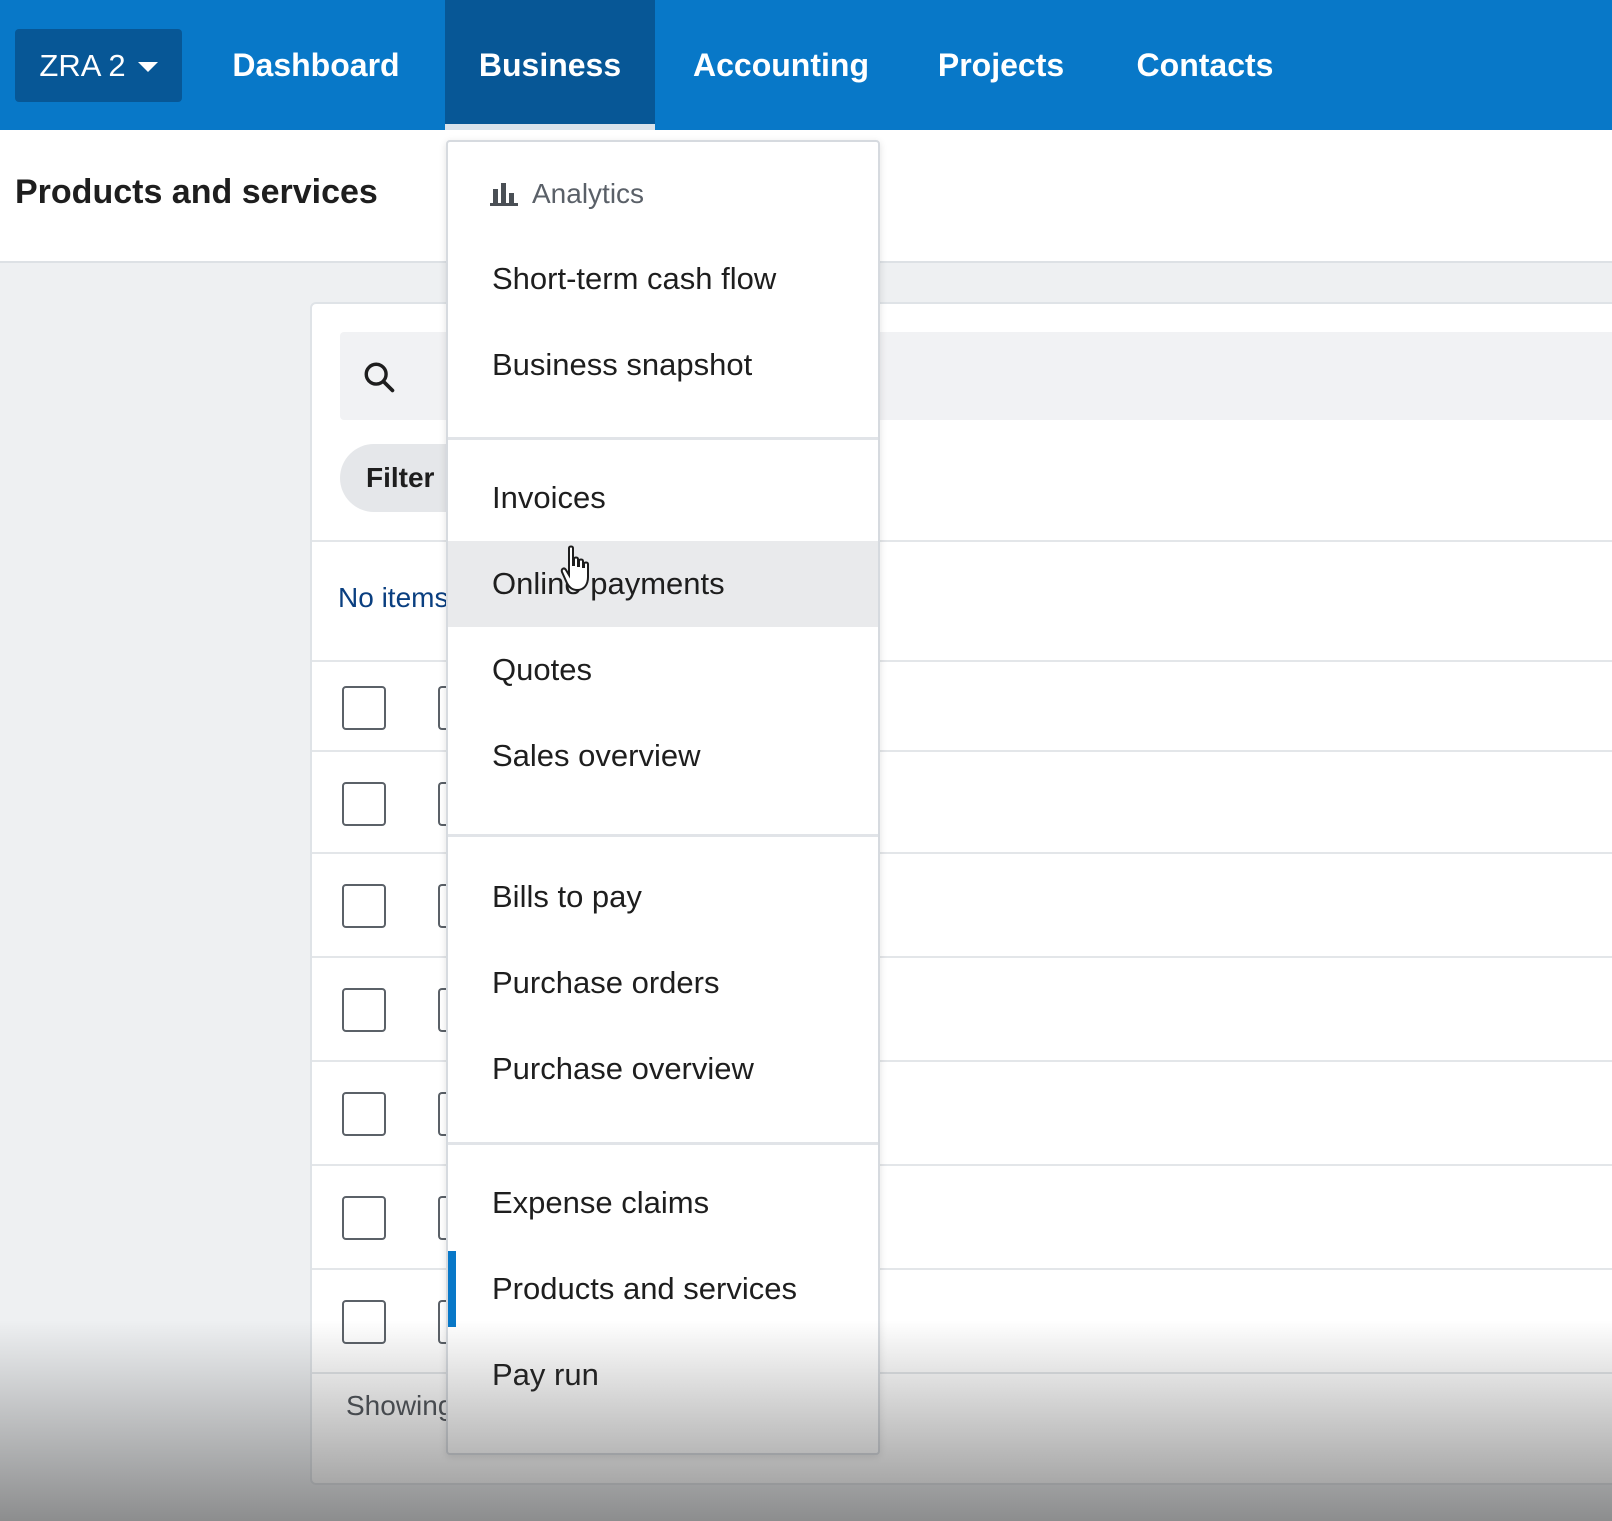 The image size is (1612, 1521). Describe the element at coordinates (1205, 65) in the screenshot. I see `nav-contacts: Contacts` at that location.